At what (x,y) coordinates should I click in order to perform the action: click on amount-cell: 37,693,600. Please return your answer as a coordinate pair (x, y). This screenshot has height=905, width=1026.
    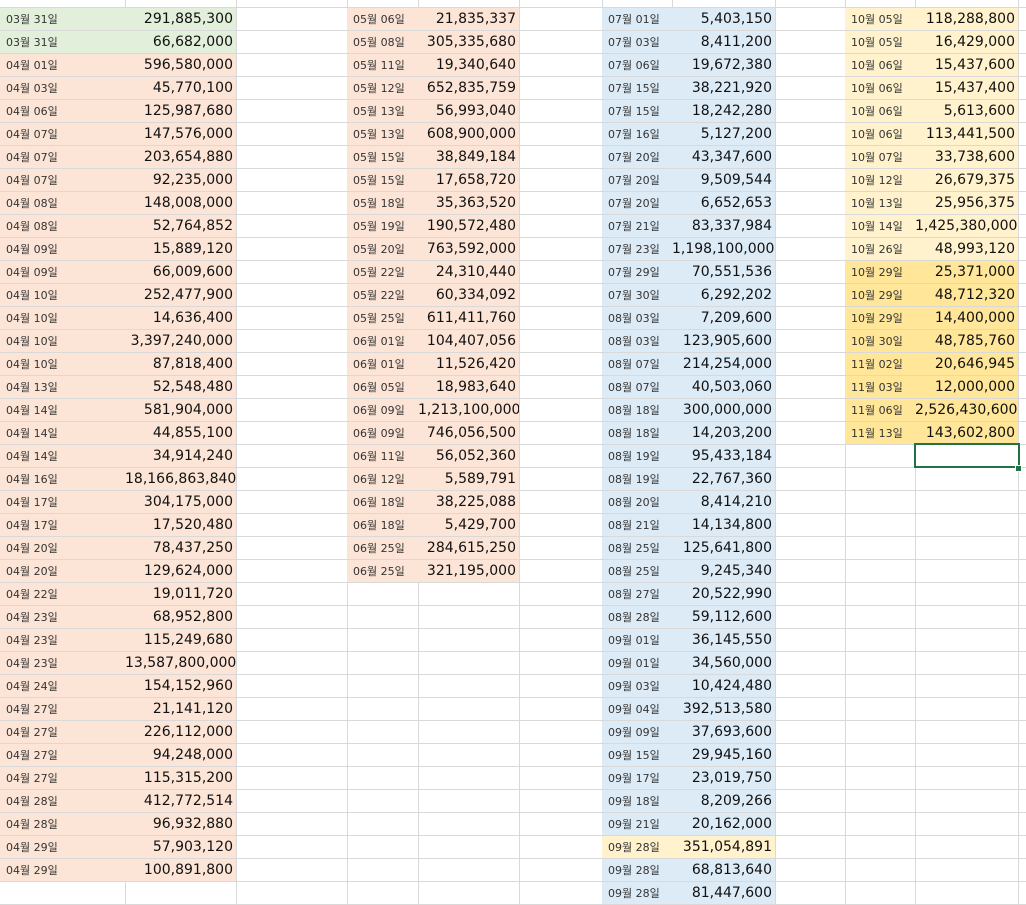
    Looking at the image, I should click on (723, 732).